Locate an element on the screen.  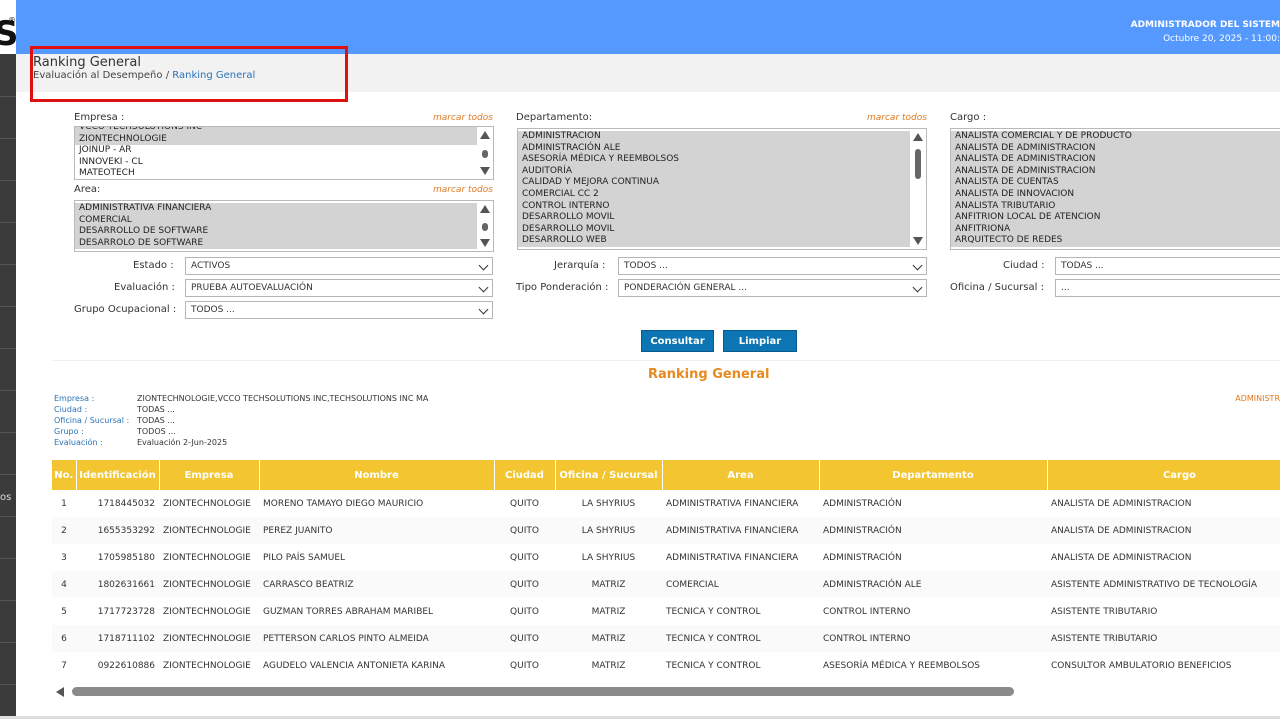
column-header: No. is located at coordinates (64, 475).